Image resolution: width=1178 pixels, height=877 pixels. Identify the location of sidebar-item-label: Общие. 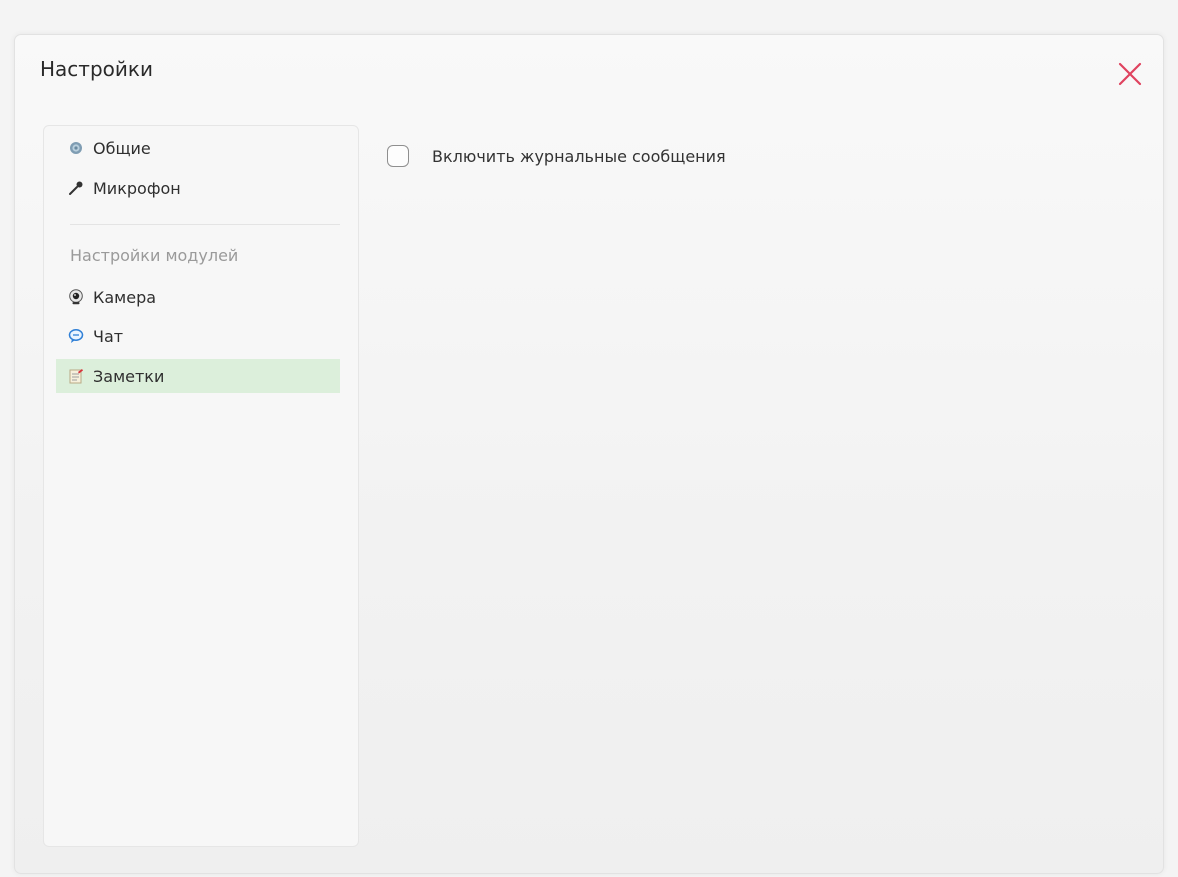
(122, 148).